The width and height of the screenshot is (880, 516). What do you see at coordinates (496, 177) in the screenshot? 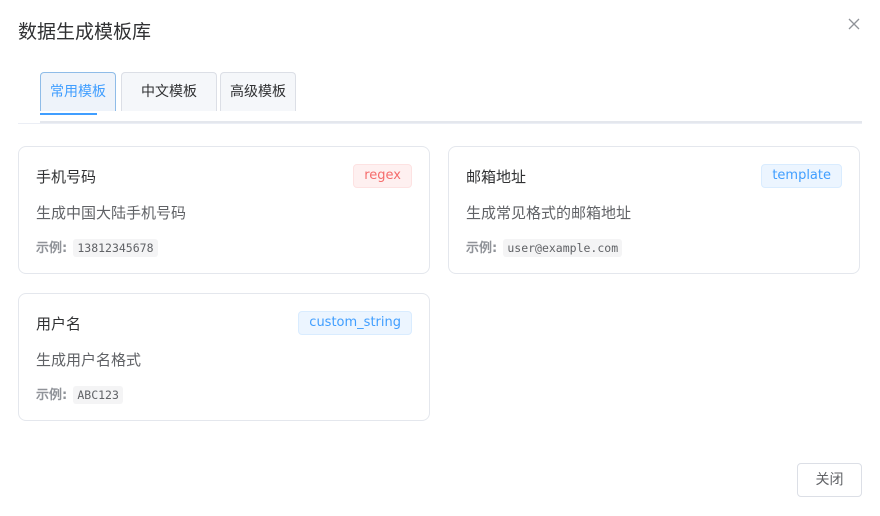
I see `template-name: 邮箱地址` at bounding box center [496, 177].